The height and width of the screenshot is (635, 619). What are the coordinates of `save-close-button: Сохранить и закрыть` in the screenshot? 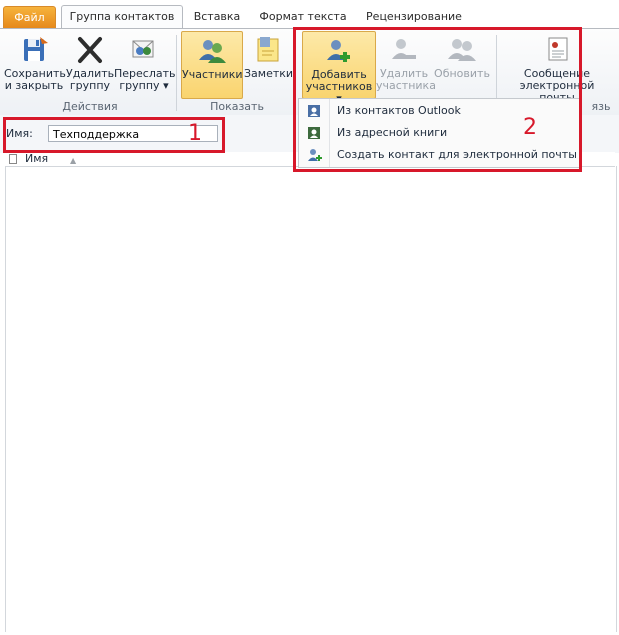 It's located at (35, 64).